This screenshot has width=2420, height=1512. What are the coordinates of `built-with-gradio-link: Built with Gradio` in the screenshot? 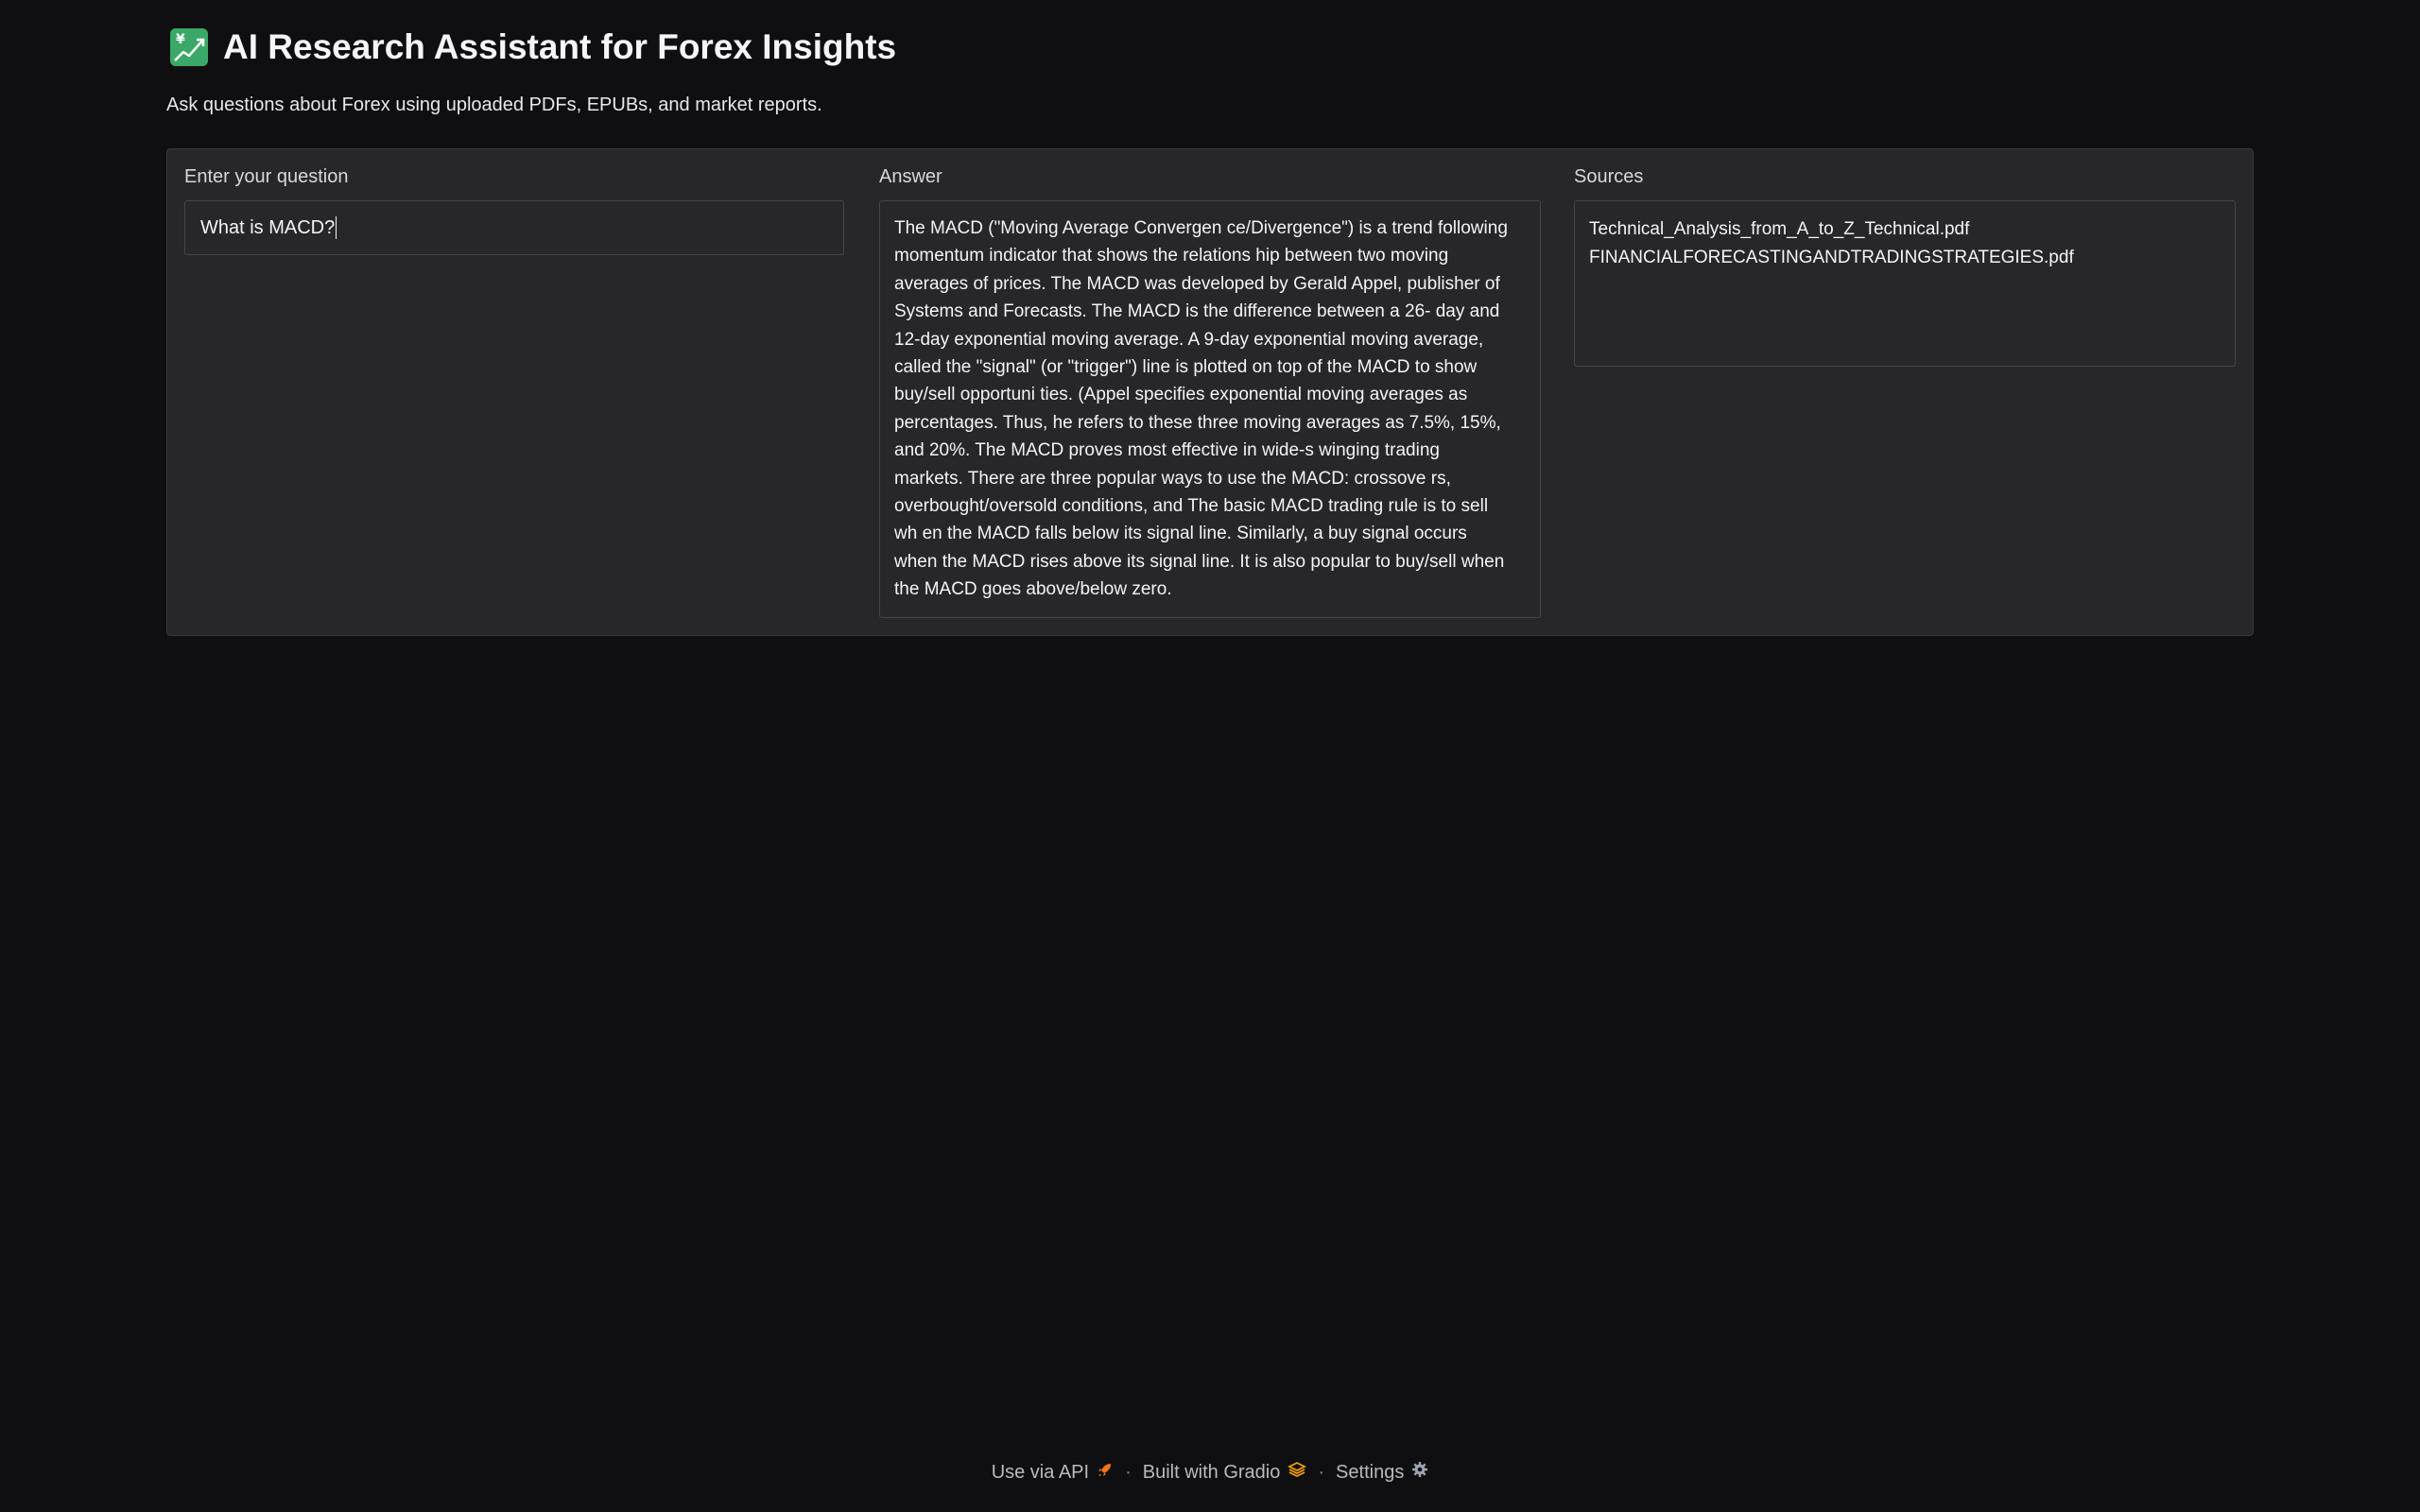 It's located at (1225, 1472).